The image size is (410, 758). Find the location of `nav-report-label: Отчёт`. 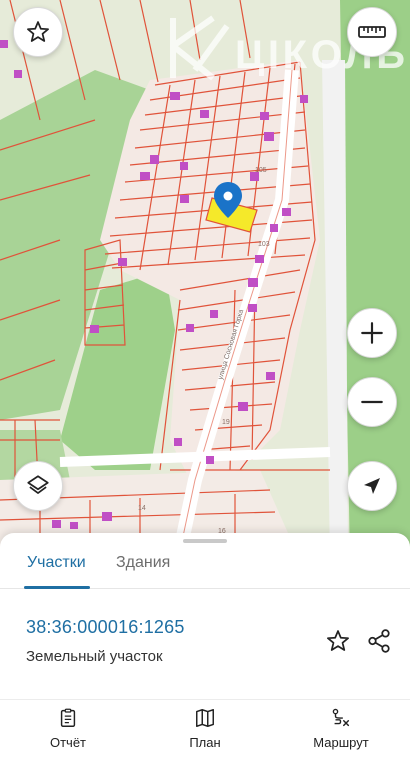

nav-report-label: Отчёт is located at coordinates (68, 742).